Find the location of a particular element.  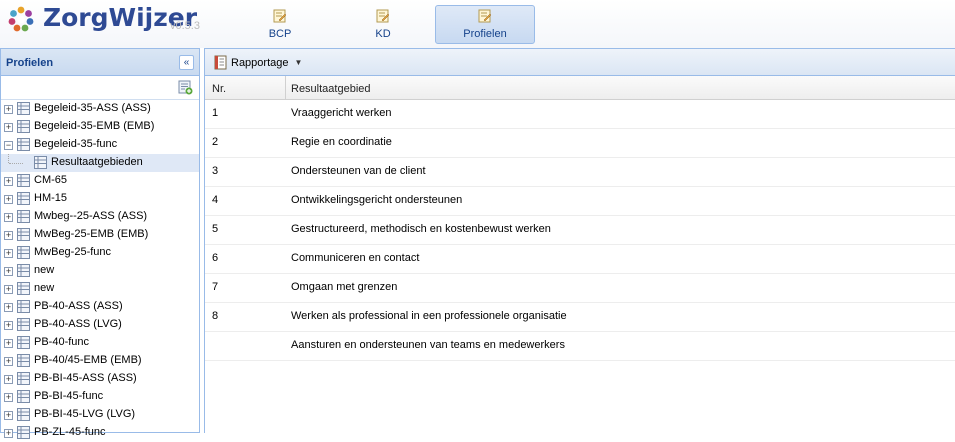

tree-item: + PB-BI-45-LVG (LVG) is located at coordinates (100, 415).